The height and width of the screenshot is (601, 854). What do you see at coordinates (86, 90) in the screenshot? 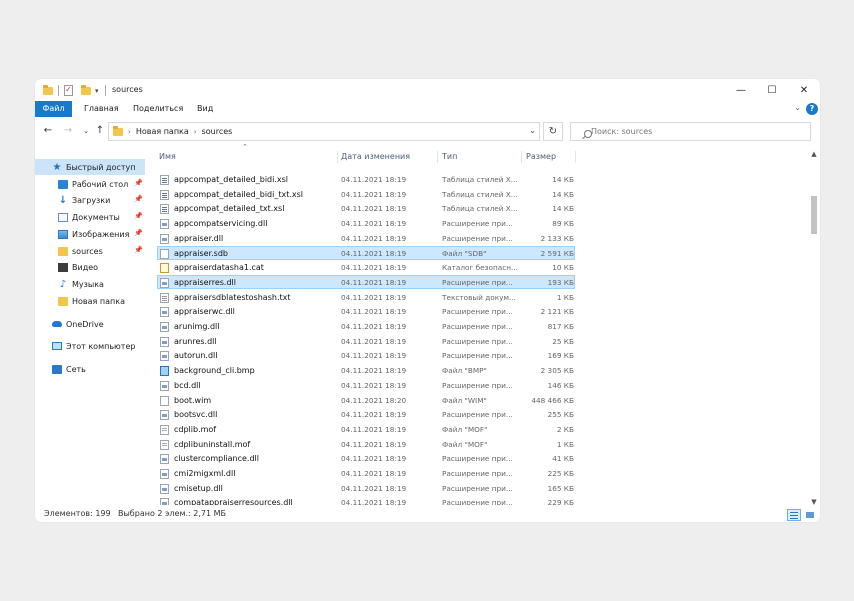
I see `new-folder-icon` at bounding box center [86, 90].